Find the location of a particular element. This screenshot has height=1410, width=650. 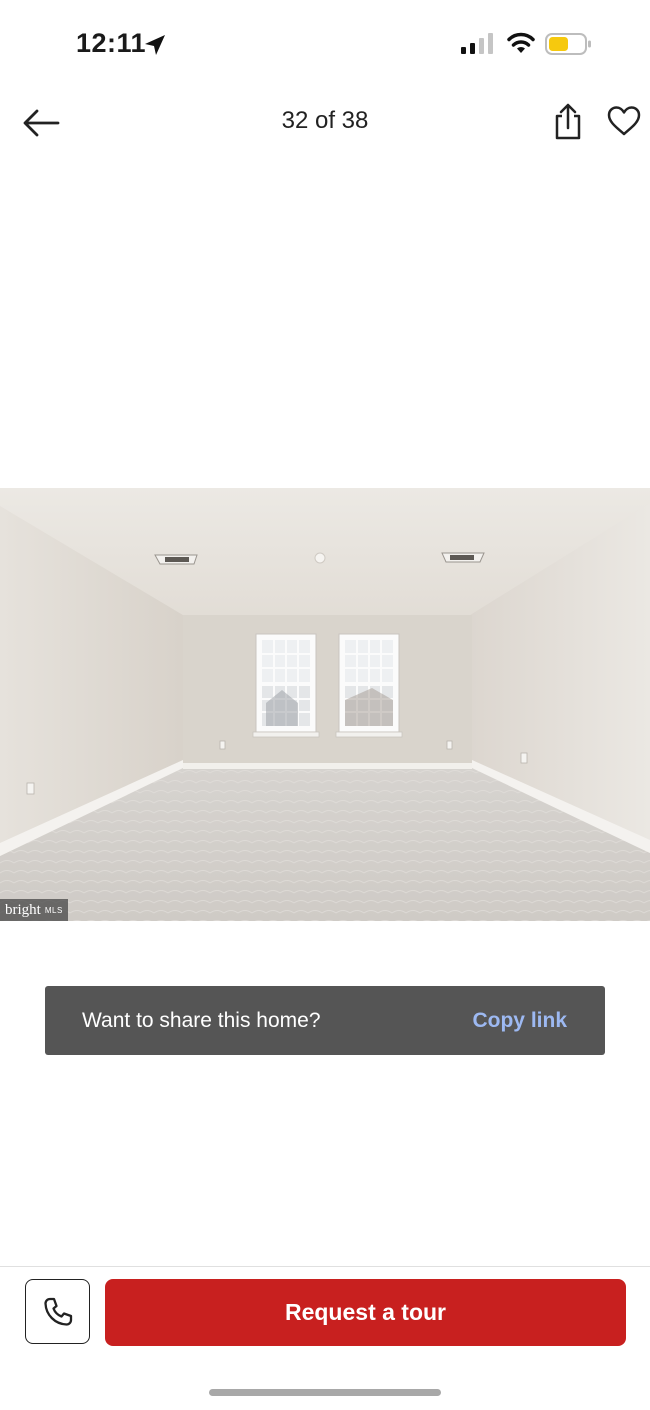

cellular-signal-icon is located at coordinates (477, 43).